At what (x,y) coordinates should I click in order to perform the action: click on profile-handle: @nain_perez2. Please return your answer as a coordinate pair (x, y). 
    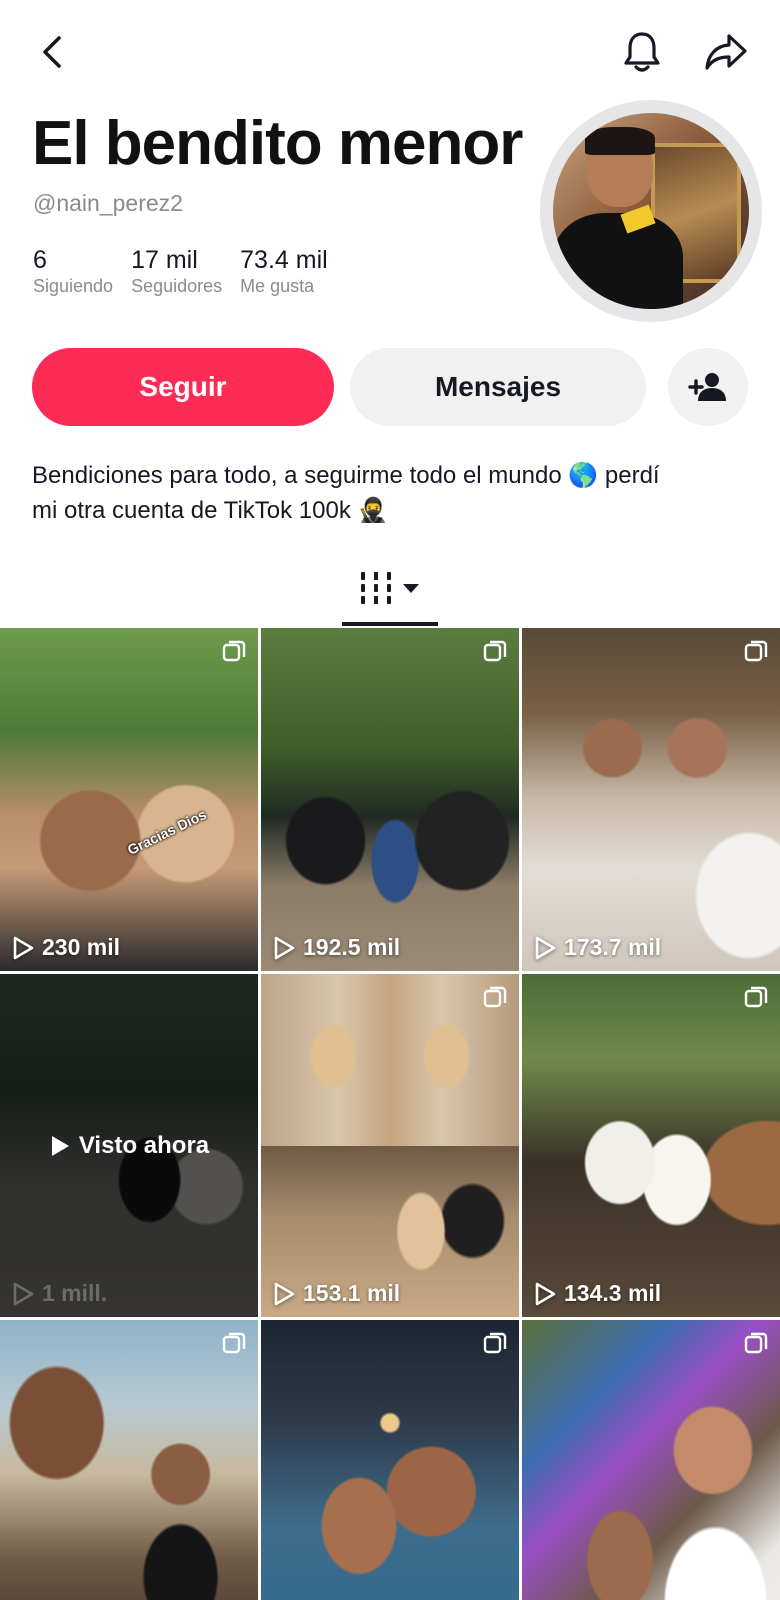
    Looking at the image, I should click on (108, 203).